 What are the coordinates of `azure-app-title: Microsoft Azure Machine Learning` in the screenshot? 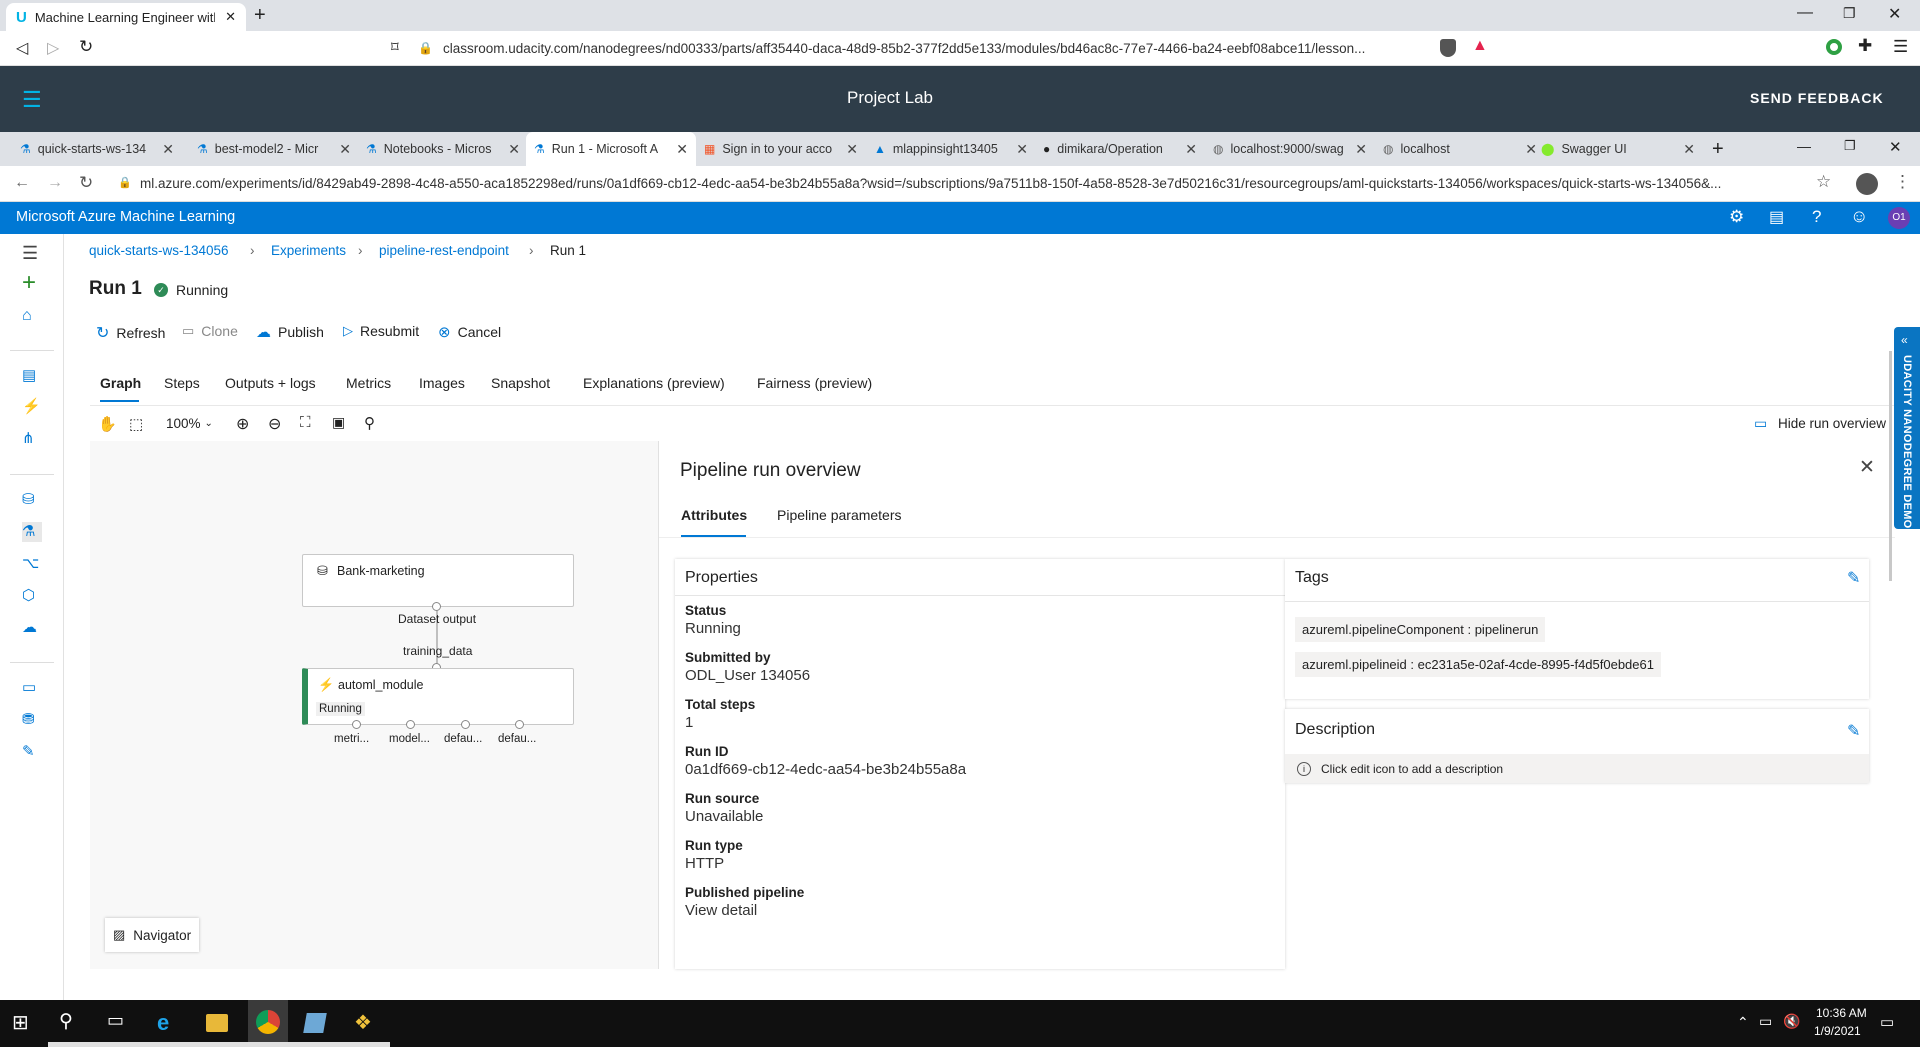 It's located at (125, 217).